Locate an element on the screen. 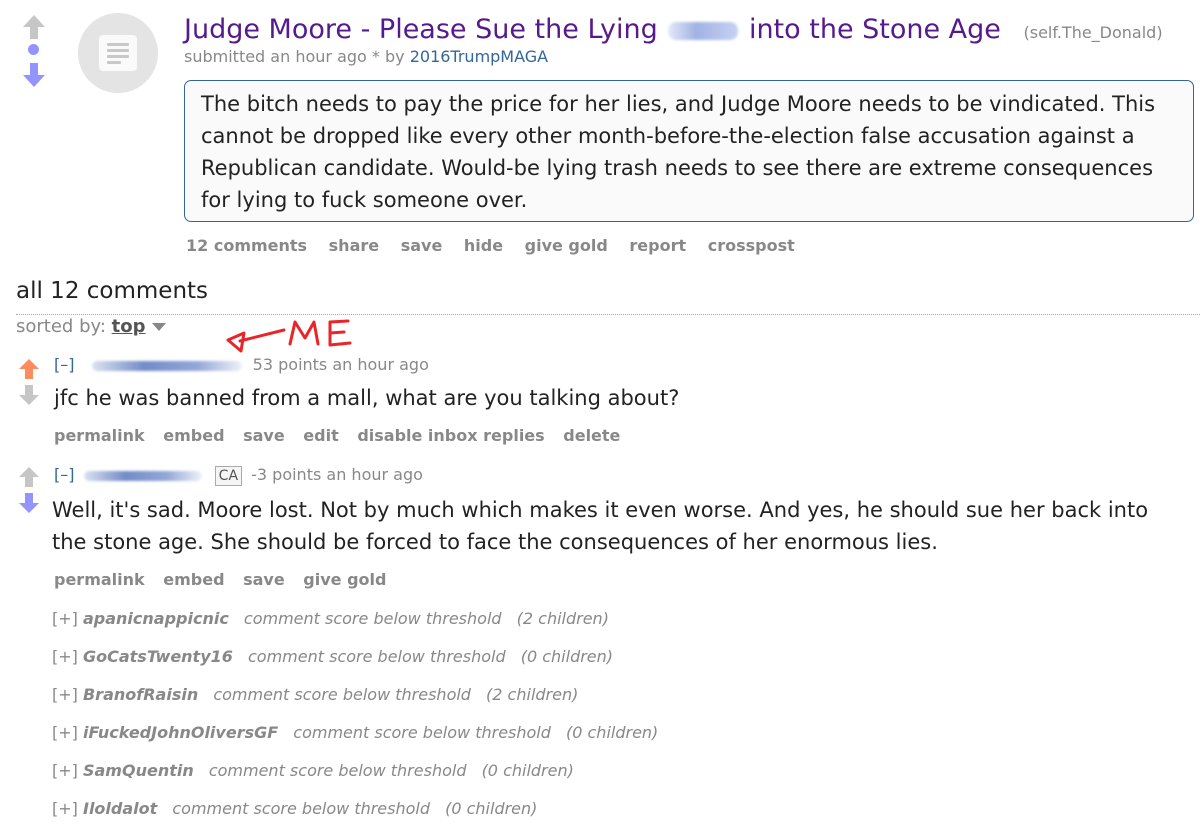  post-domain: (self.The_Donald) is located at coordinates (1093, 32).